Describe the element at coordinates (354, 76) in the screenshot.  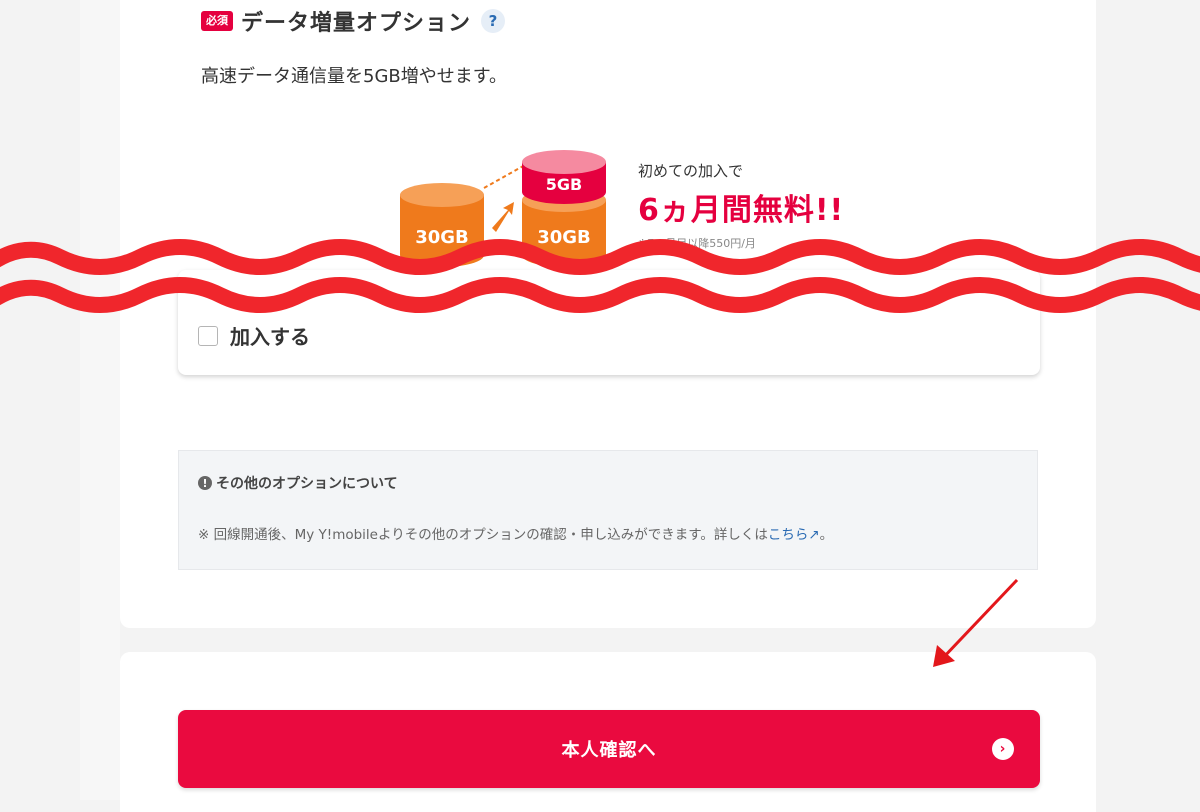
I see `section-description: 高速データ通信量を5GB増やせます。` at that location.